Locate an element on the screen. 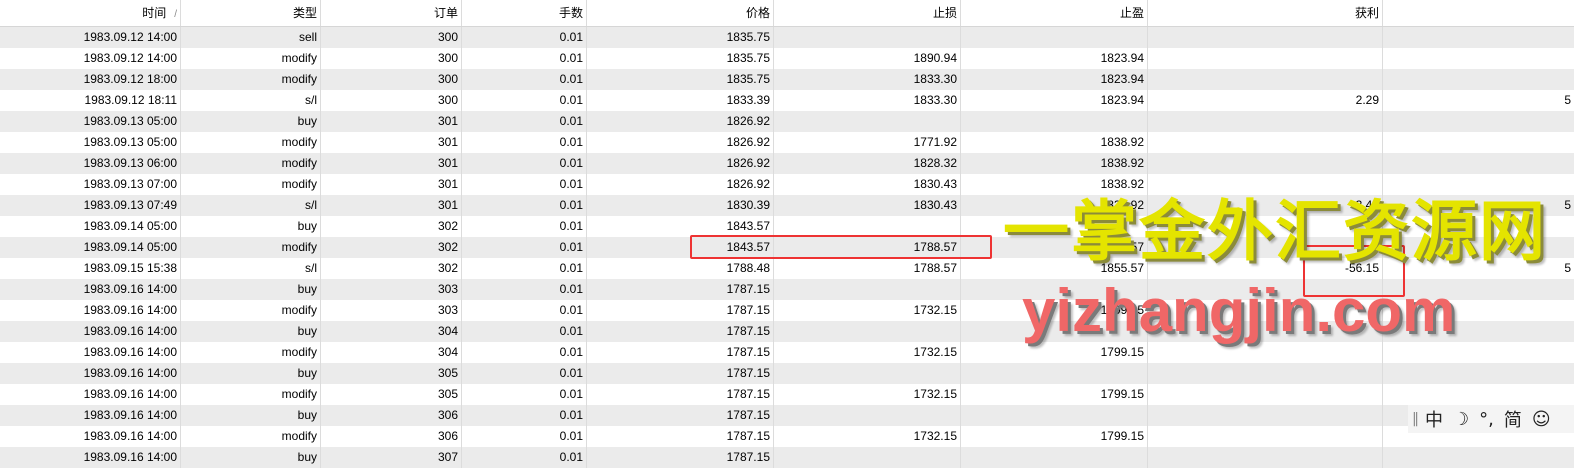 Image resolution: width=1574 pixels, height=468 pixels. table-row: 1983.09.16 14:00 buy 305 0.01 1787.15 is located at coordinates (787, 373).